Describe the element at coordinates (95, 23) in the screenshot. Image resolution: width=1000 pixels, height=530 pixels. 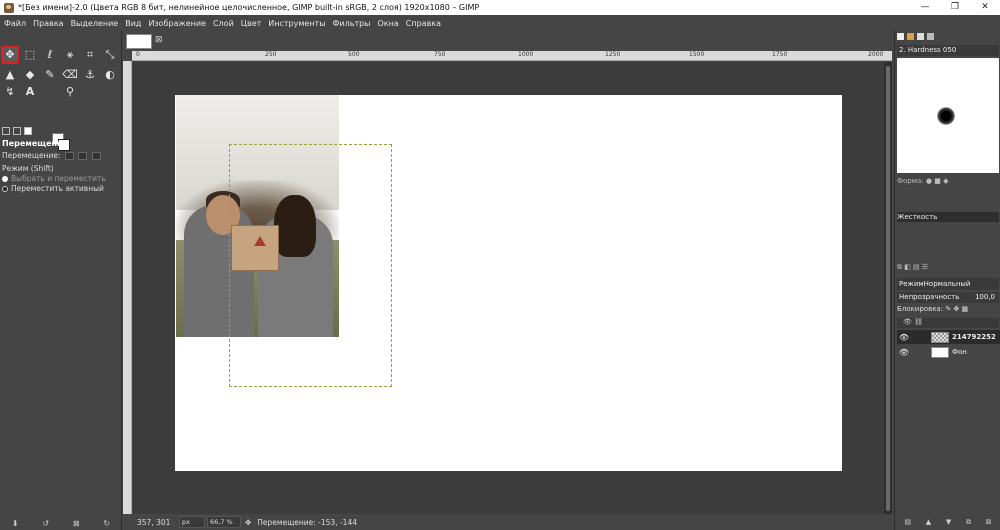
I see `menu-select: Выделение` at that location.